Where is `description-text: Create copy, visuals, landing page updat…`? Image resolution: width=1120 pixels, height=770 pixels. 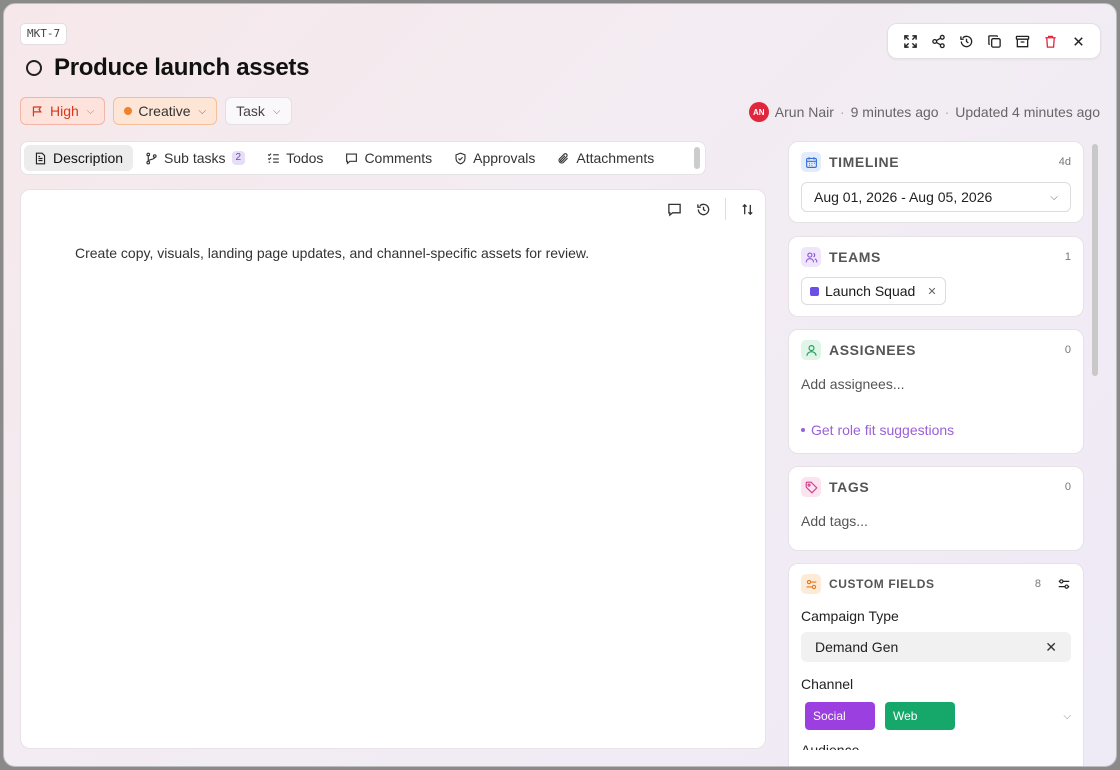
description-text: Create copy, visuals, landing page updat… is located at coordinates (332, 253).